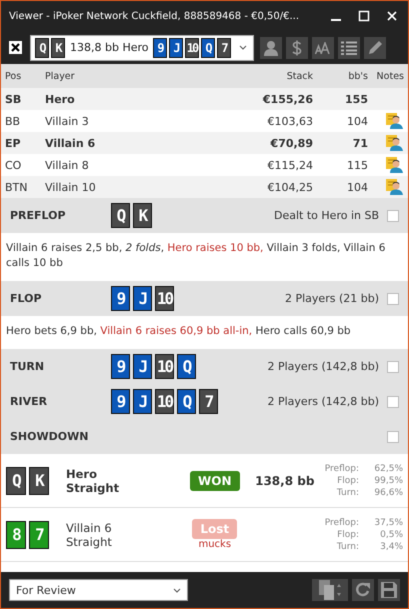  What do you see at coordinates (15, 47) in the screenshot?
I see `close-icon` at bounding box center [15, 47].